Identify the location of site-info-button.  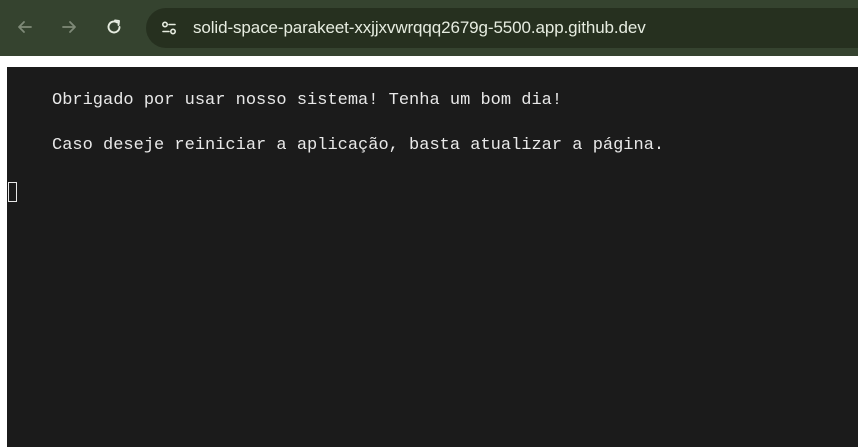
(169, 28).